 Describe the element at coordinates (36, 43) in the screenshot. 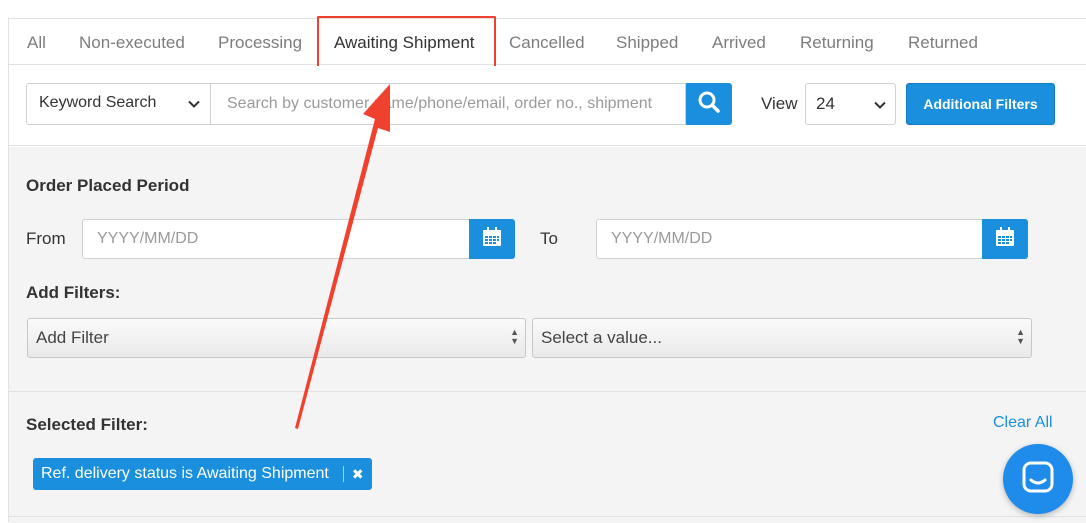

I see `tab-all: All` at that location.